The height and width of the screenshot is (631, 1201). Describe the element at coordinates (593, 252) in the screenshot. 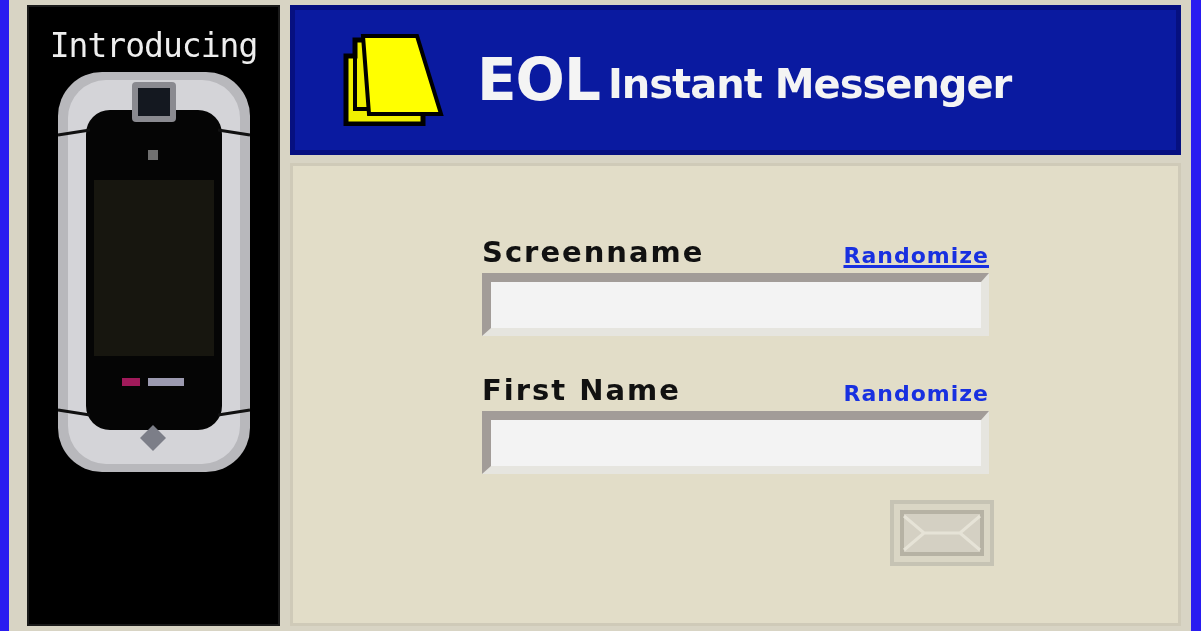

I see `field-label: Screenname` at that location.